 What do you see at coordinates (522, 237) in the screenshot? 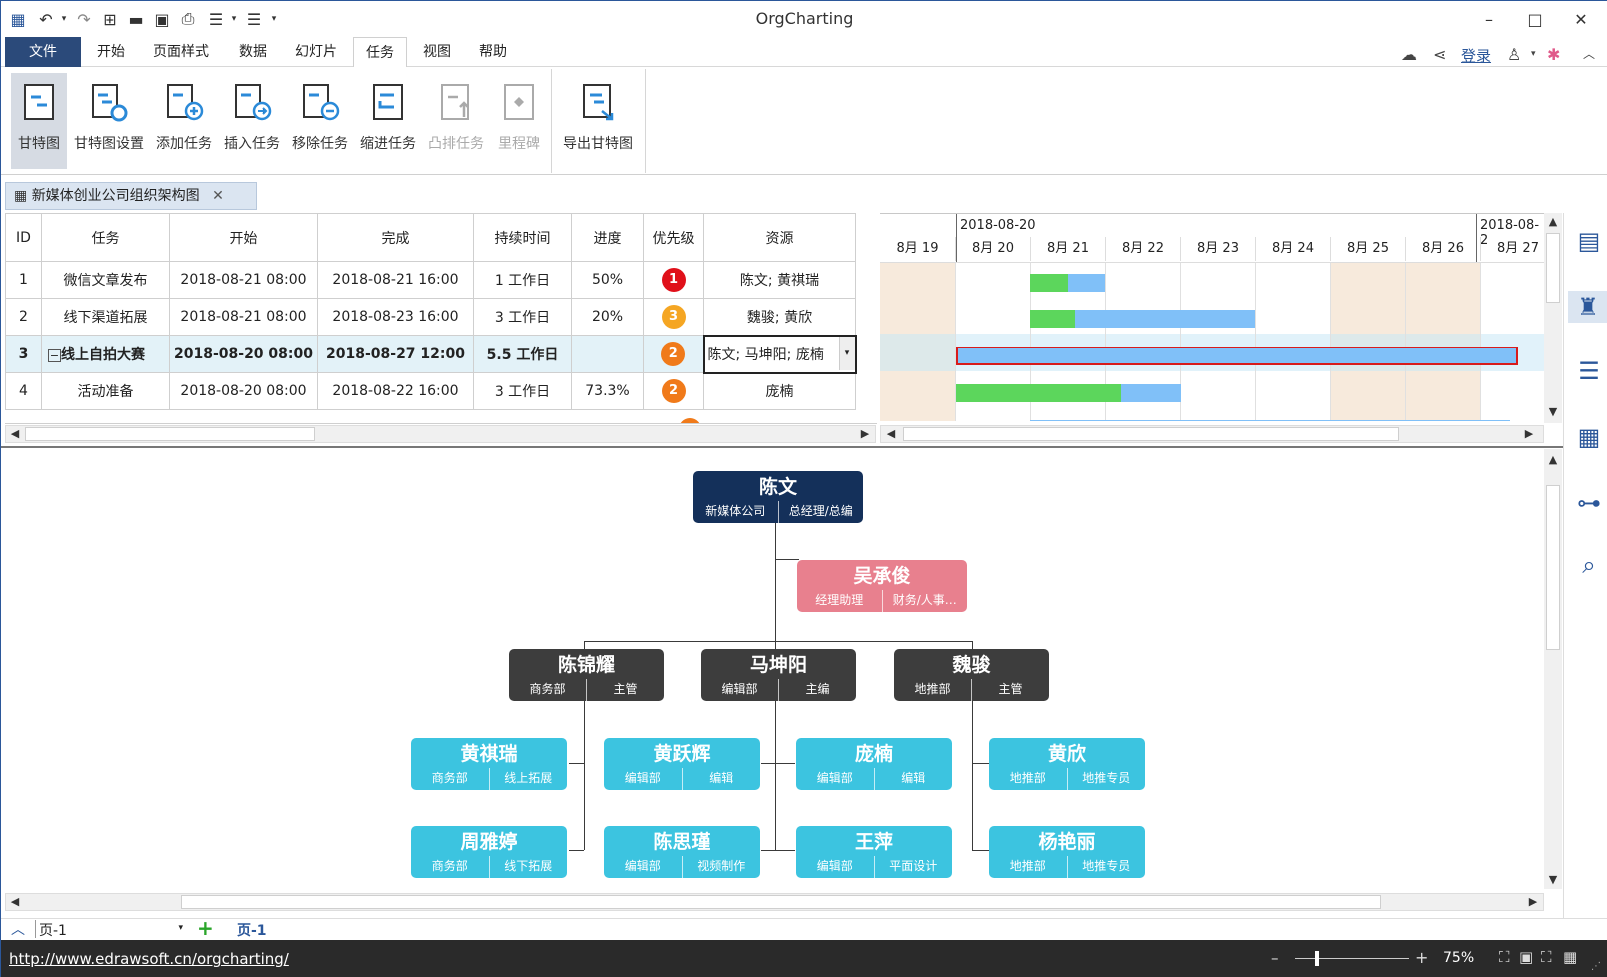
I see `col-header-duration: 持续时间` at bounding box center [522, 237].